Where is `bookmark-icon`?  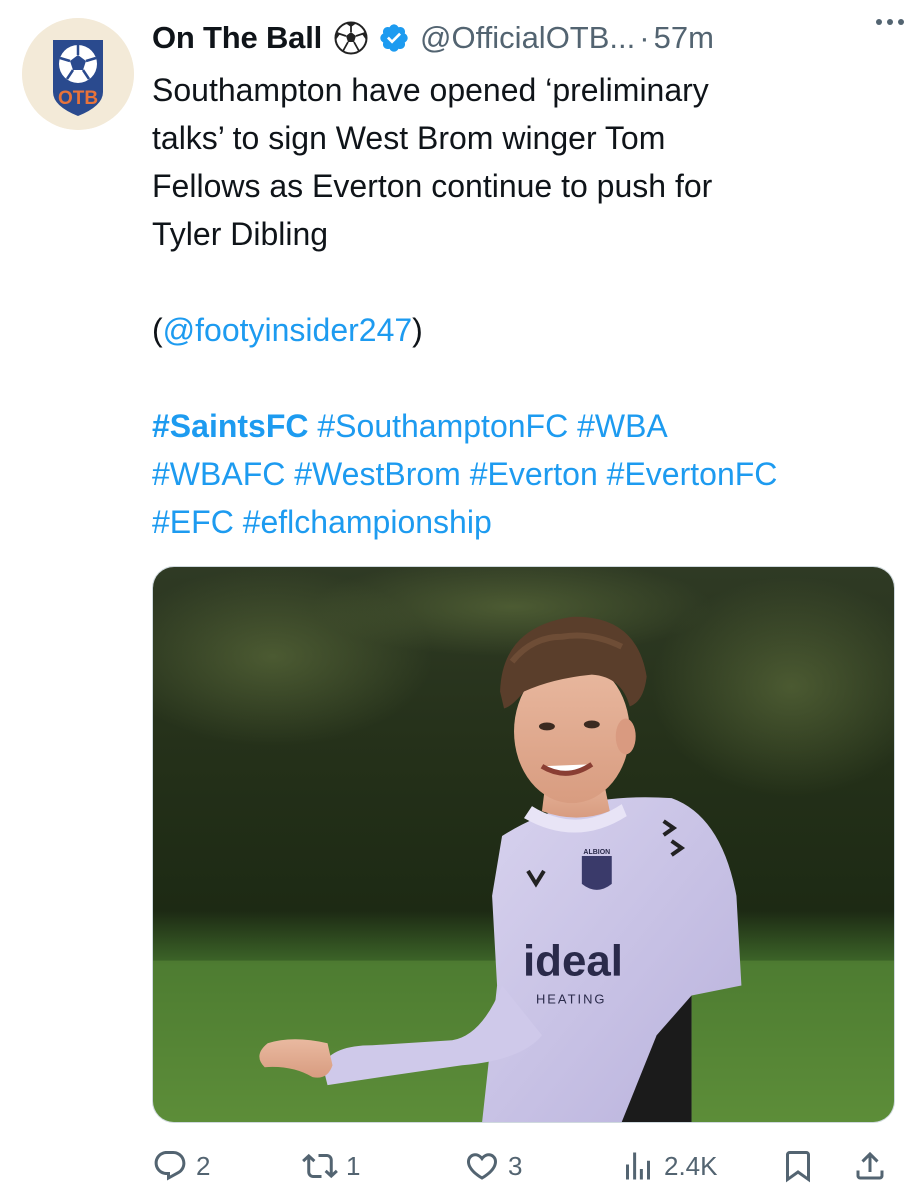
bookmark-icon is located at coordinates (798, 1167).